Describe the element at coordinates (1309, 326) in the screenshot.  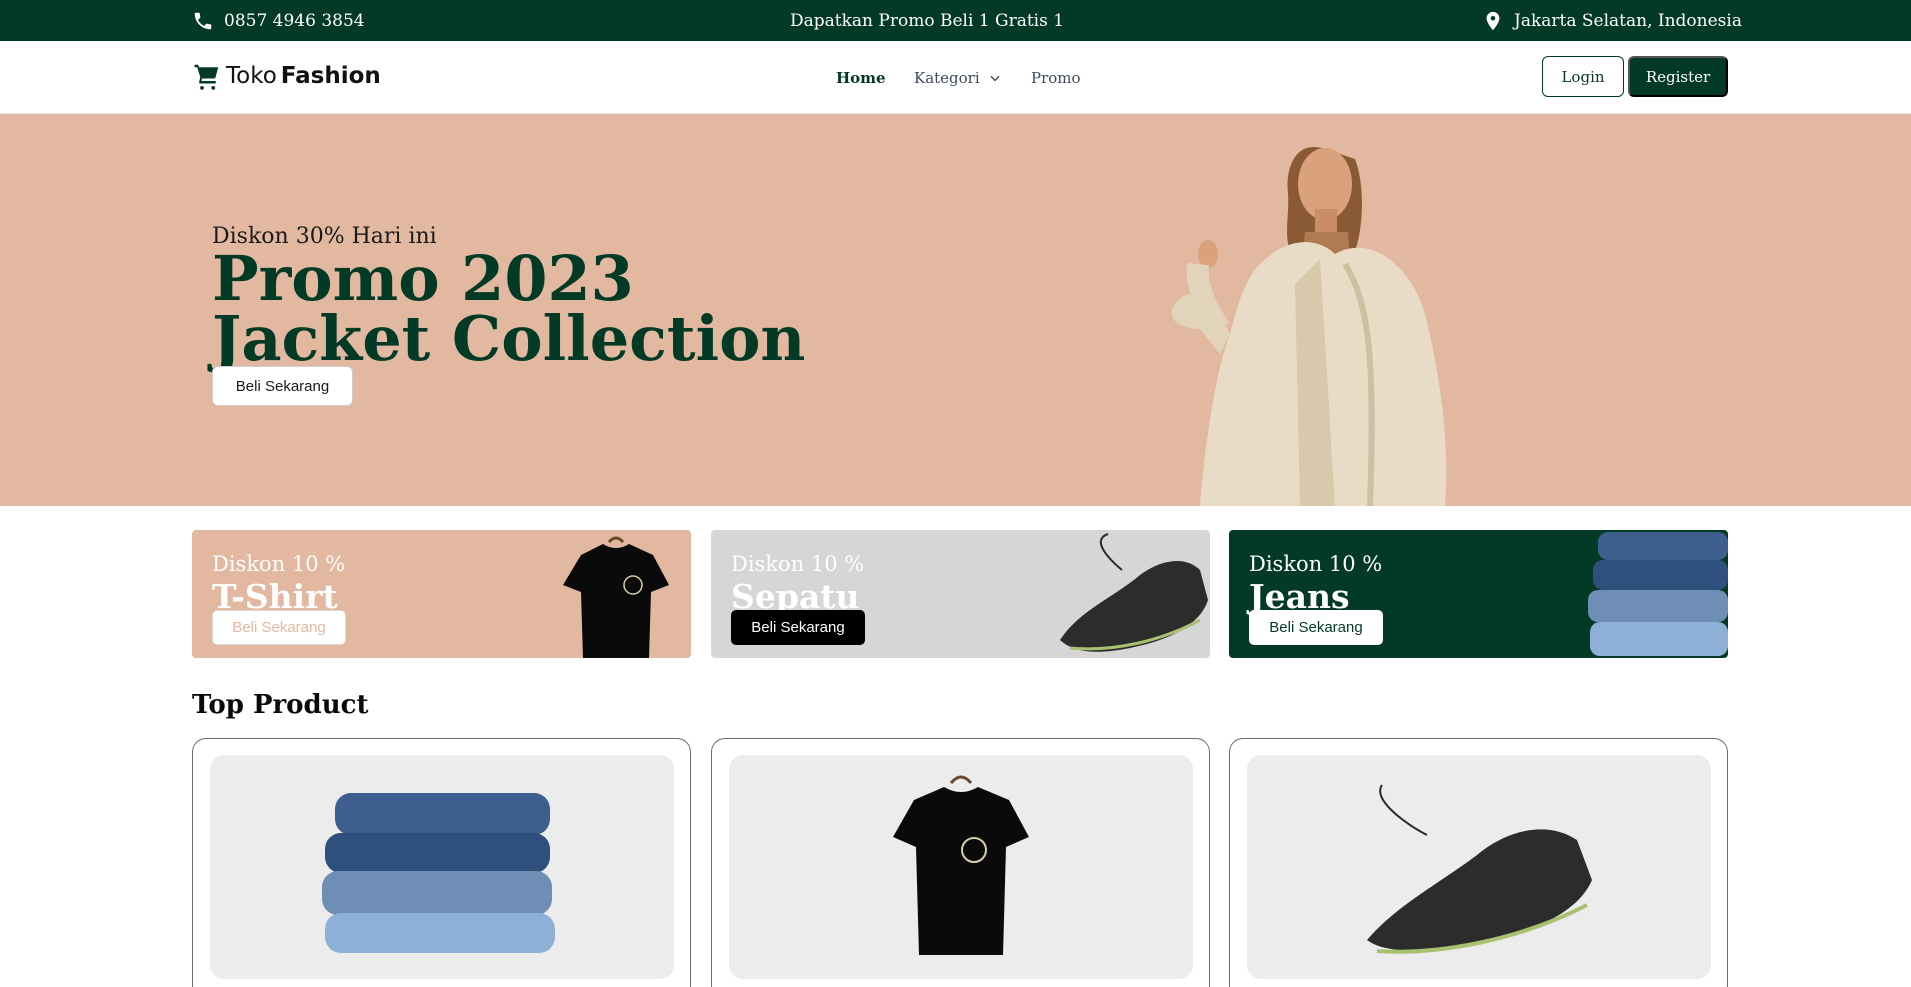
I see `hero-model-image` at that location.